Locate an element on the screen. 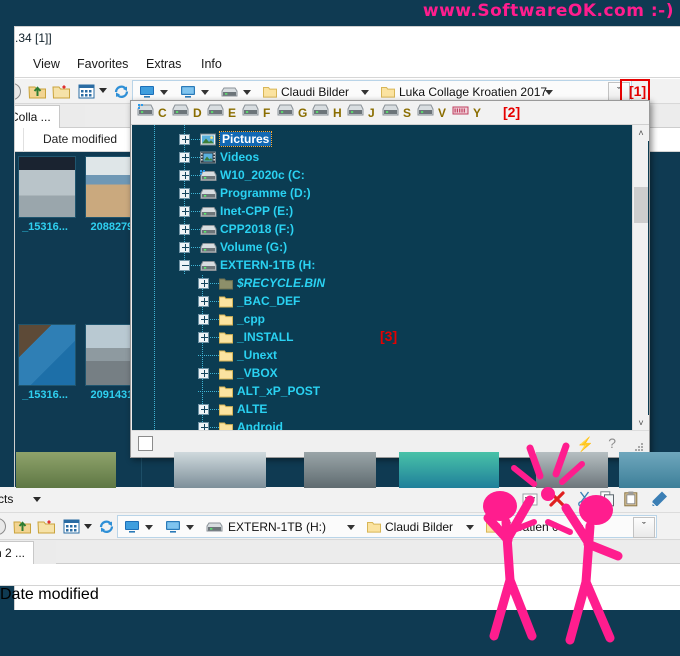 Image resolution: width=680 pixels, height=656 pixels. dialog-checkbox is located at coordinates (145, 443).